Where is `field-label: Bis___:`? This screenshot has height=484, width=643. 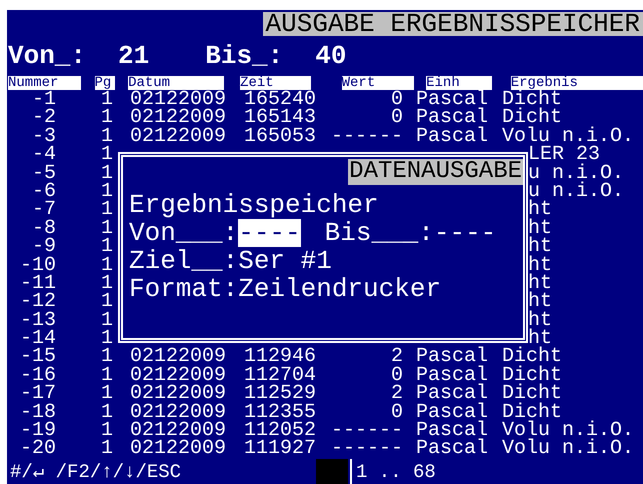 field-label: Bis___: is located at coordinates (379, 233).